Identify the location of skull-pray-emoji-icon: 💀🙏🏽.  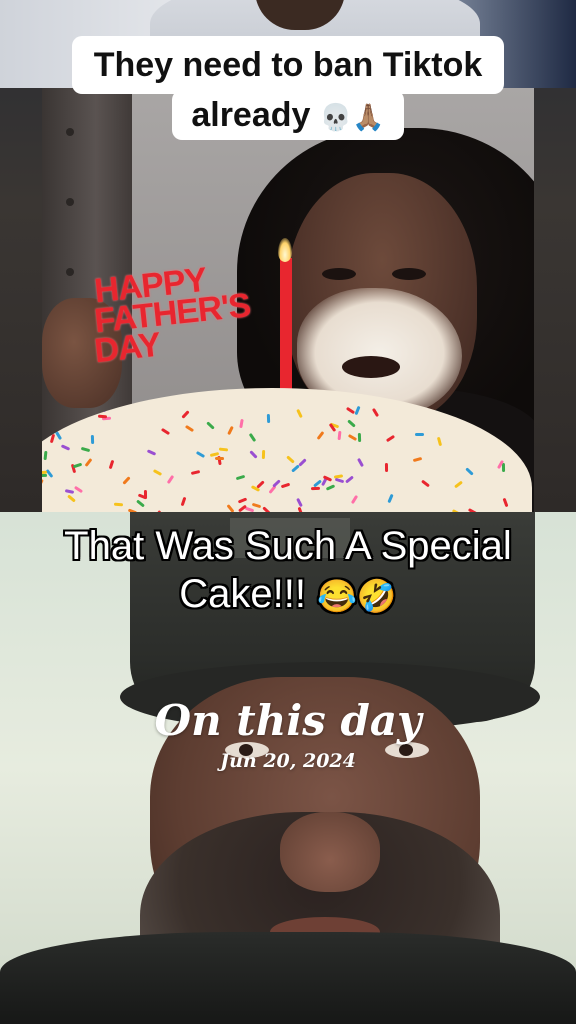
(352, 117).